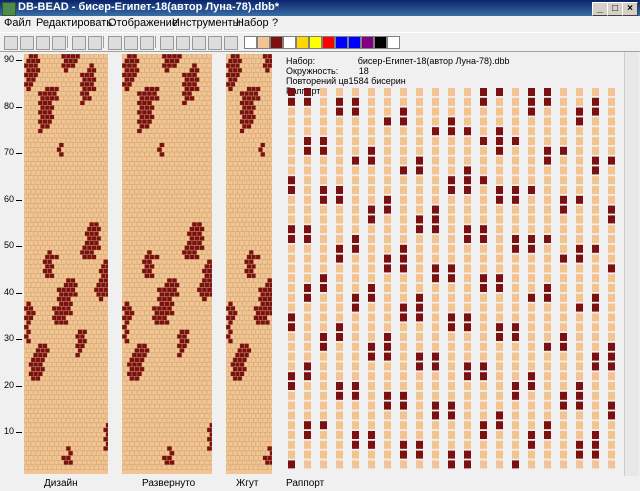 The height and width of the screenshot is (491, 640). I want to click on print-icon, so click(59, 43).